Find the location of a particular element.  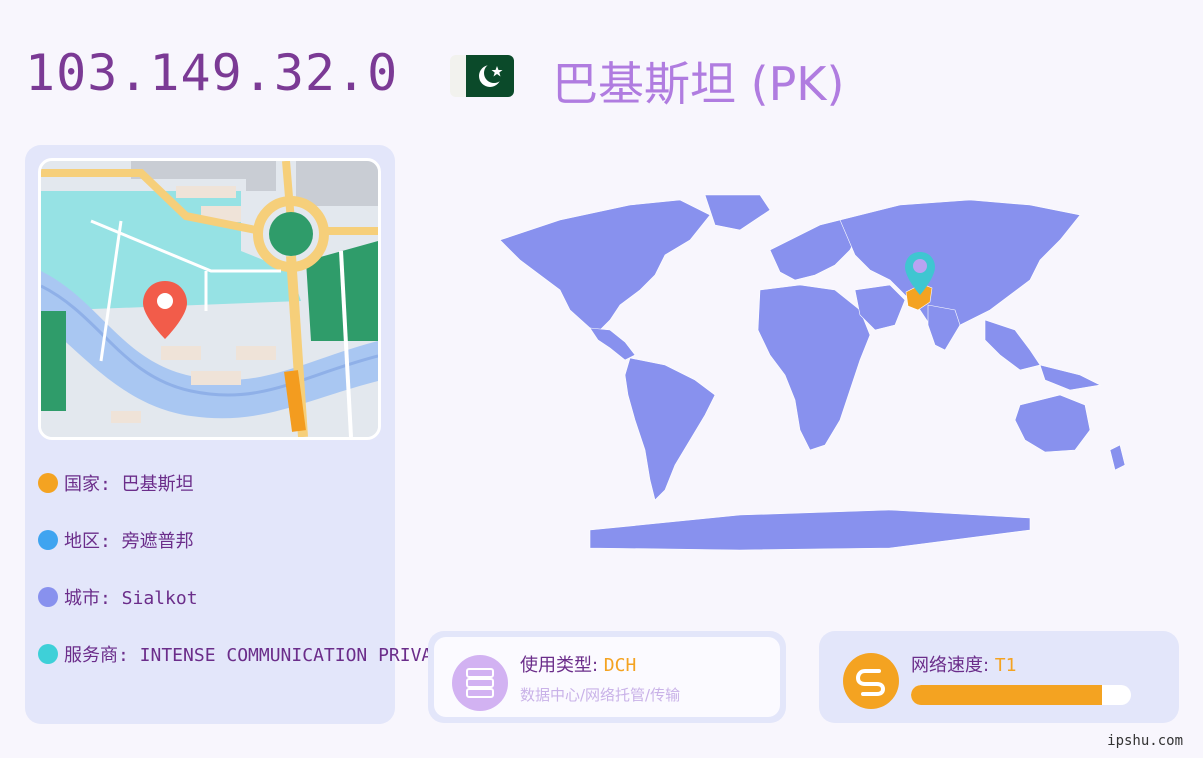

network-speed-value: T1 is located at coordinates (1005, 665).